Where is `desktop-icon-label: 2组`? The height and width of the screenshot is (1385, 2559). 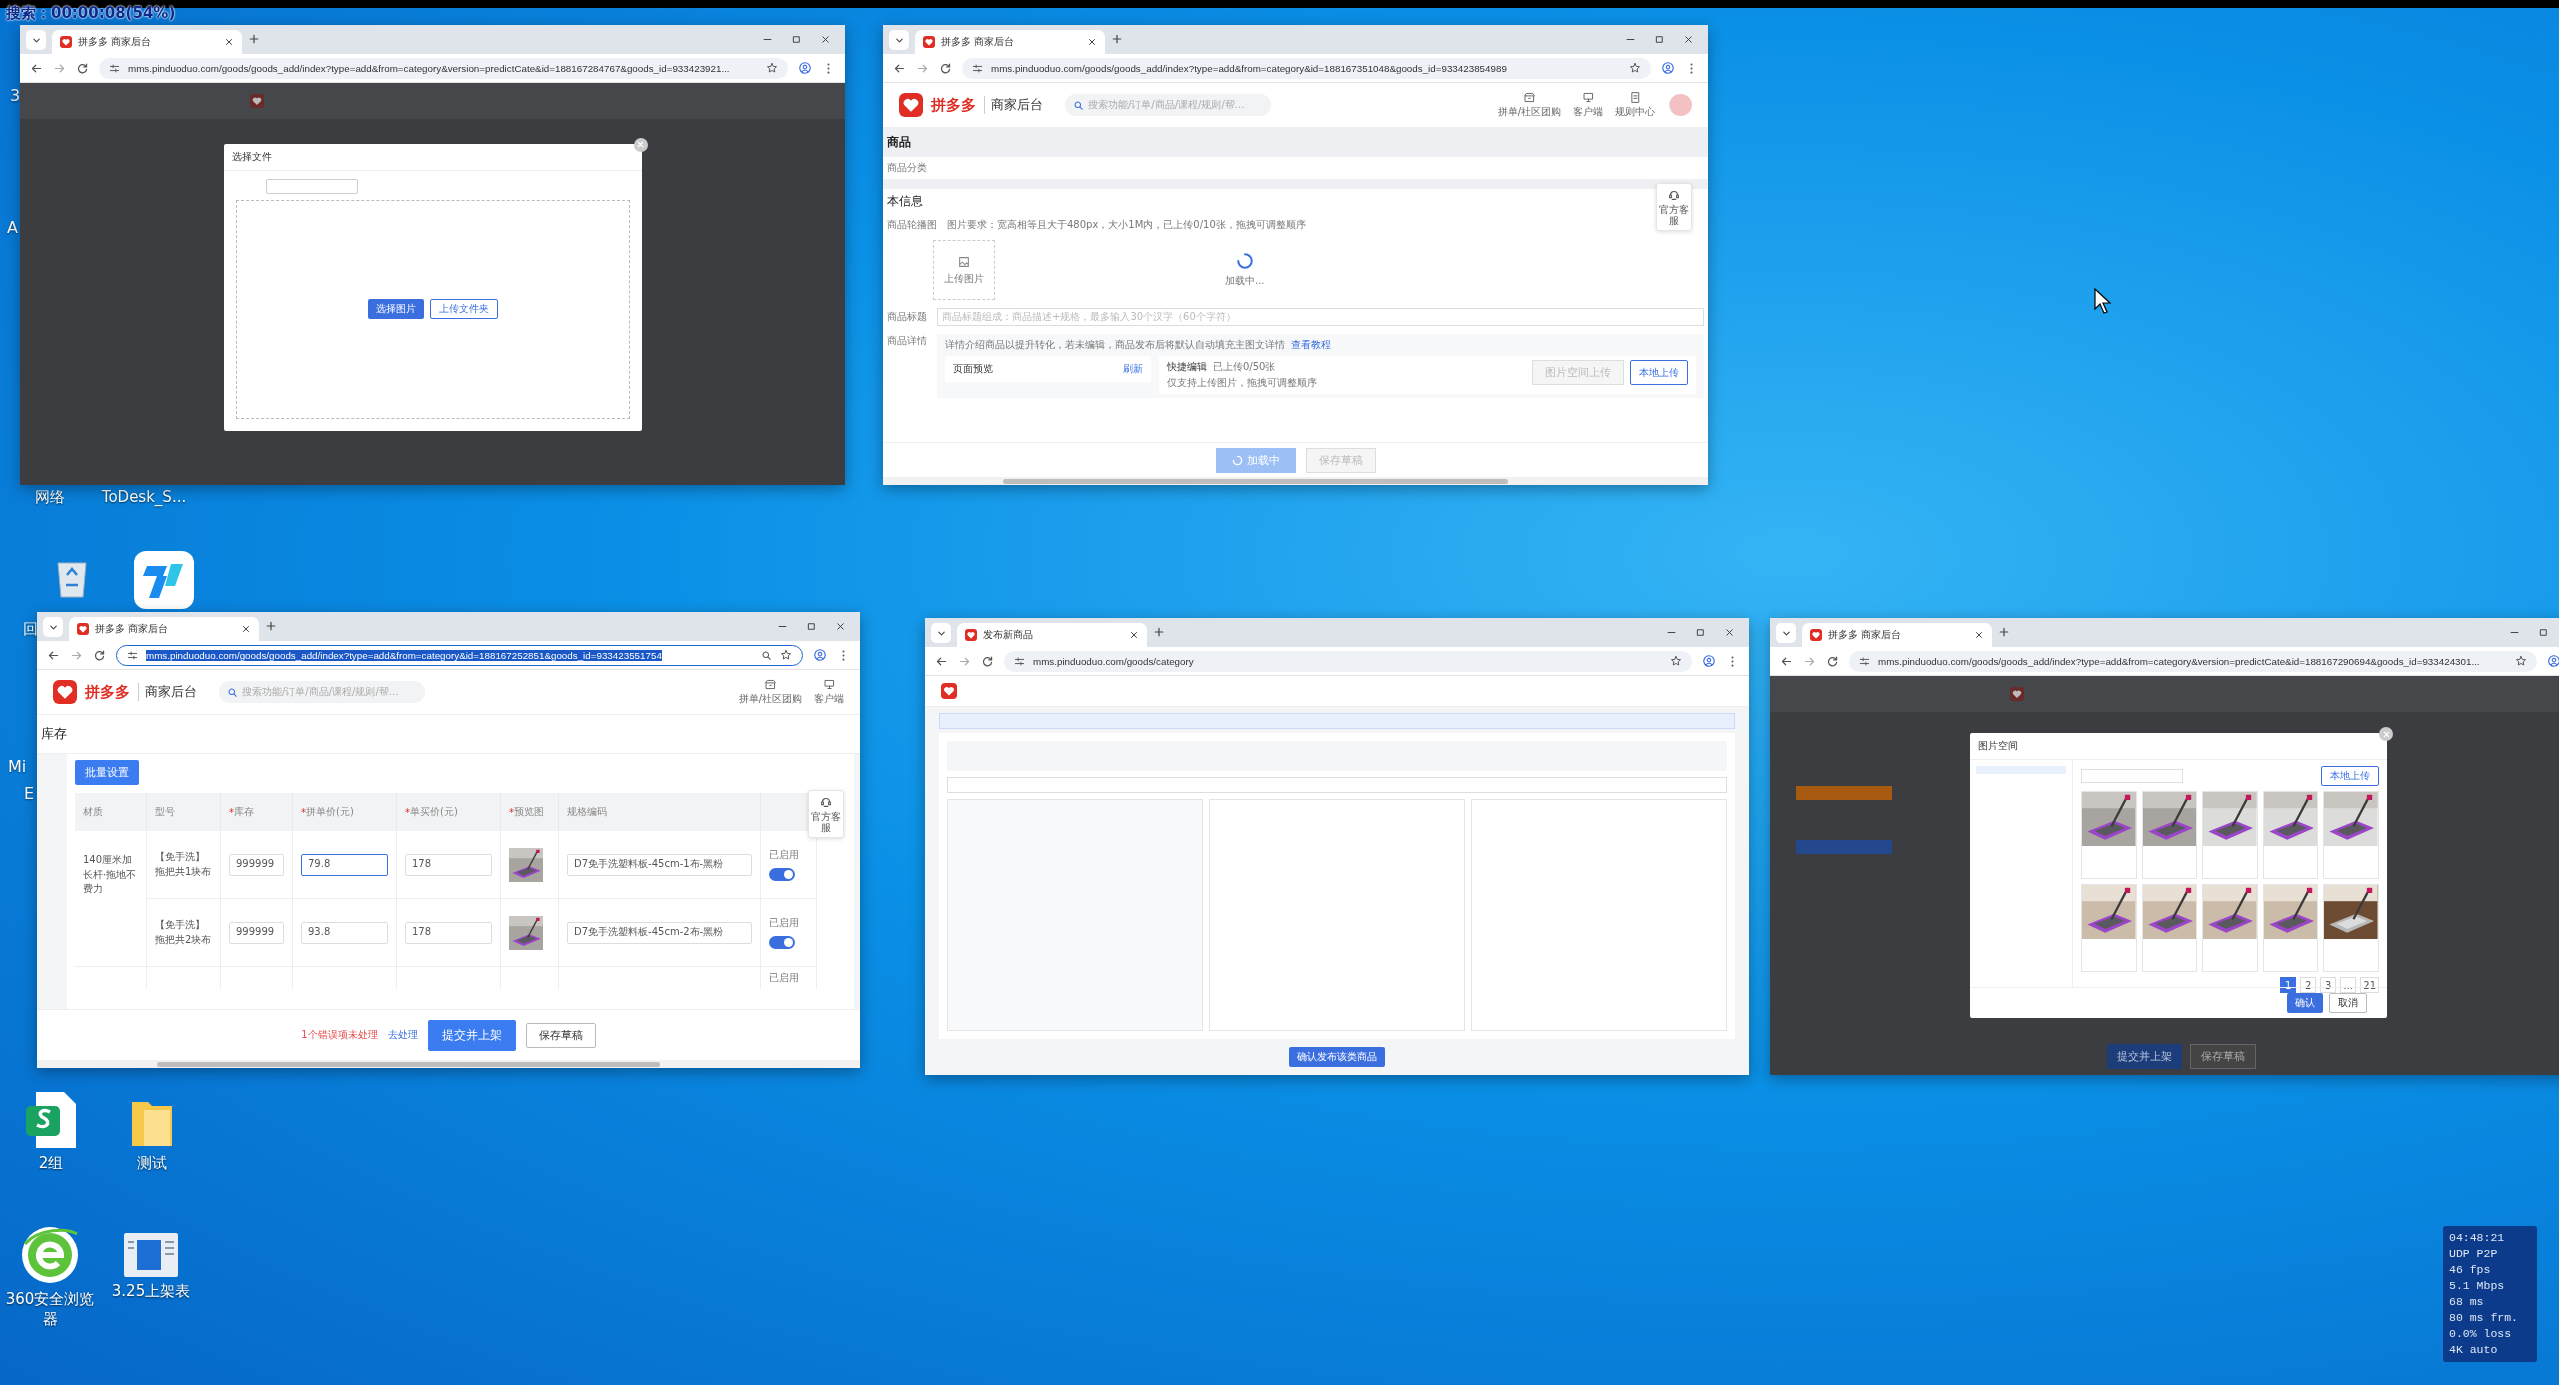 desktop-icon-label: 2组 is located at coordinates (51, 1164).